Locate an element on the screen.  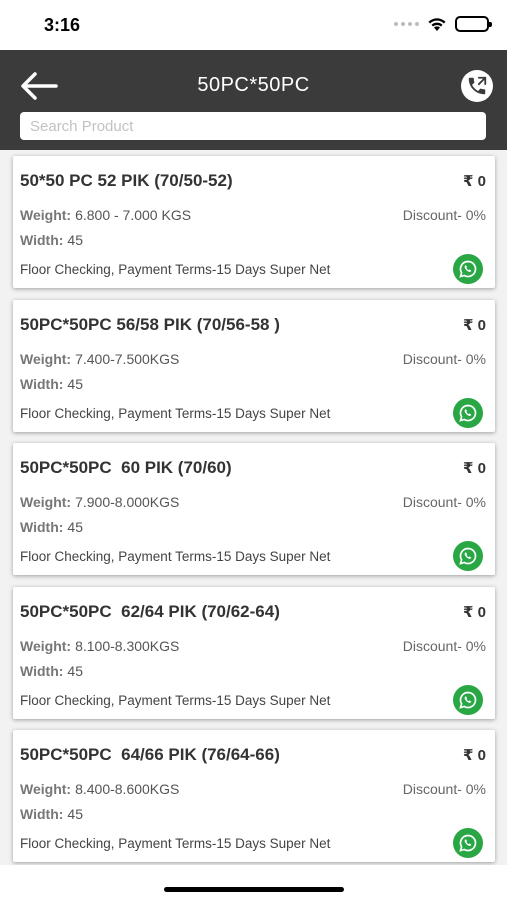
product-title: 50*50 PC 52 PIK (70/50-52) is located at coordinates (126, 180).